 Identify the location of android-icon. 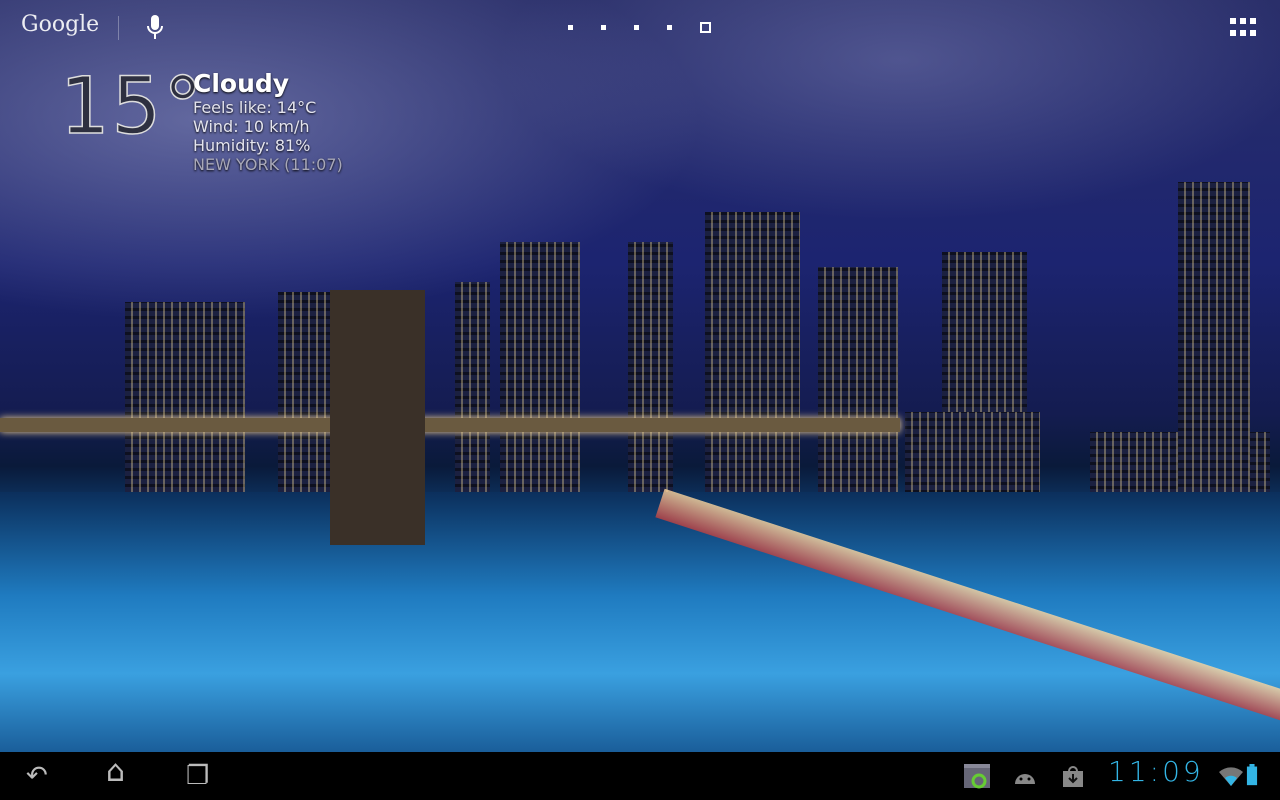
(1025, 777).